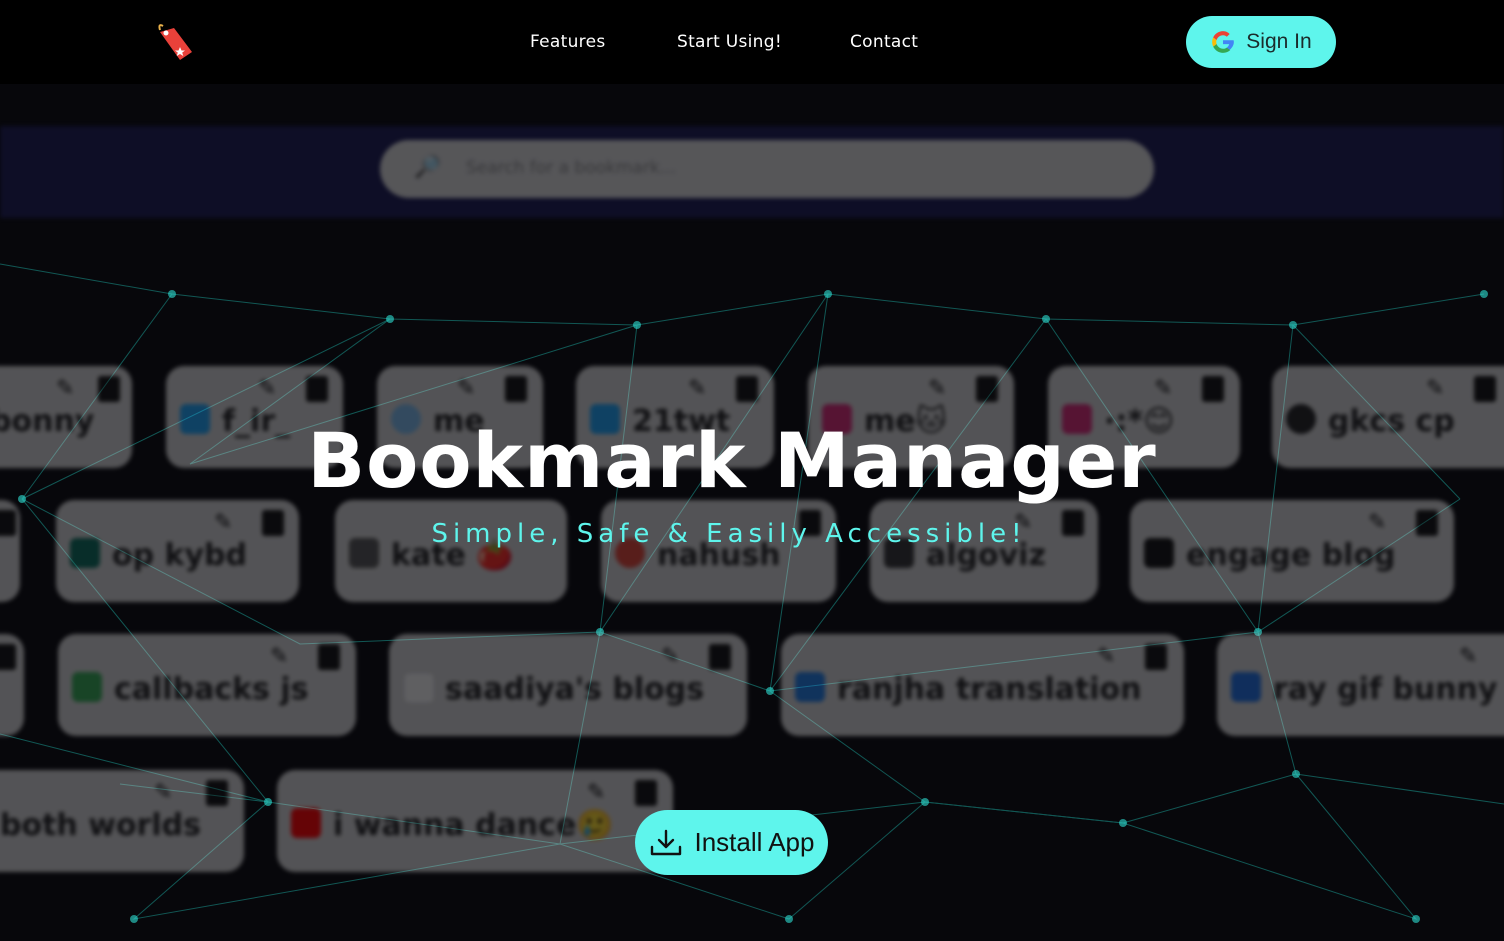 The width and height of the screenshot is (1504, 941). Describe the element at coordinates (1223, 42) in the screenshot. I see `google-icon` at that location.